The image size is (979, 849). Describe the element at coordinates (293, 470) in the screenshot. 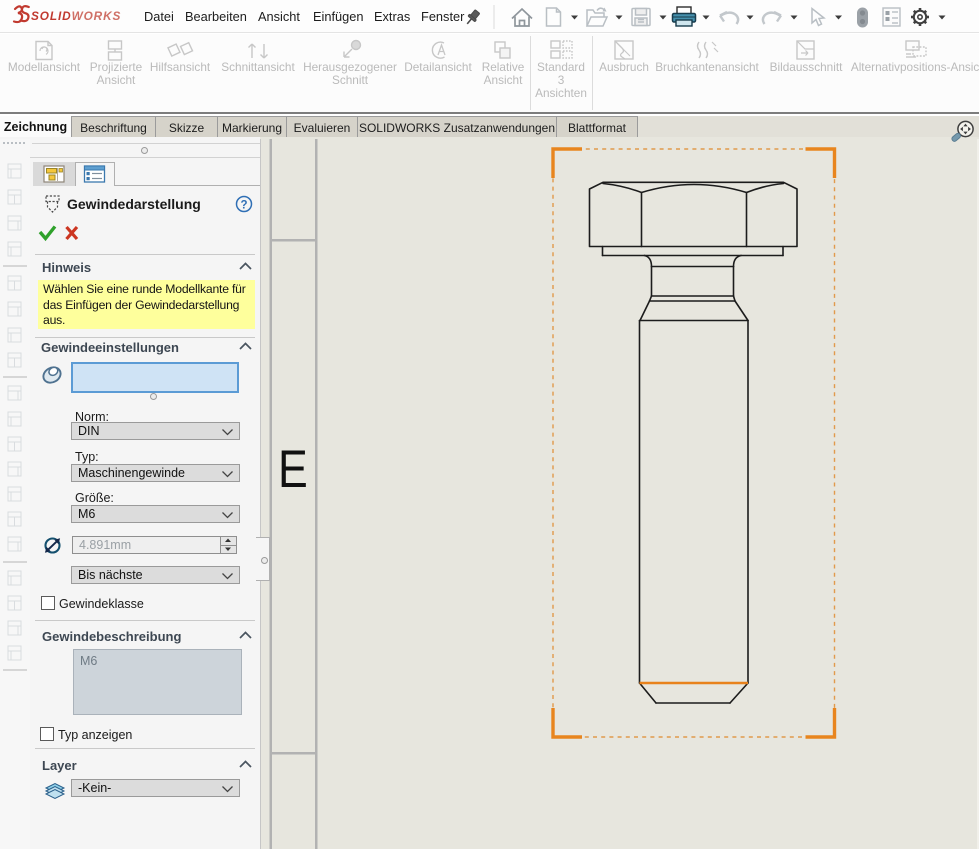

I see `svg-text: E` at that location.